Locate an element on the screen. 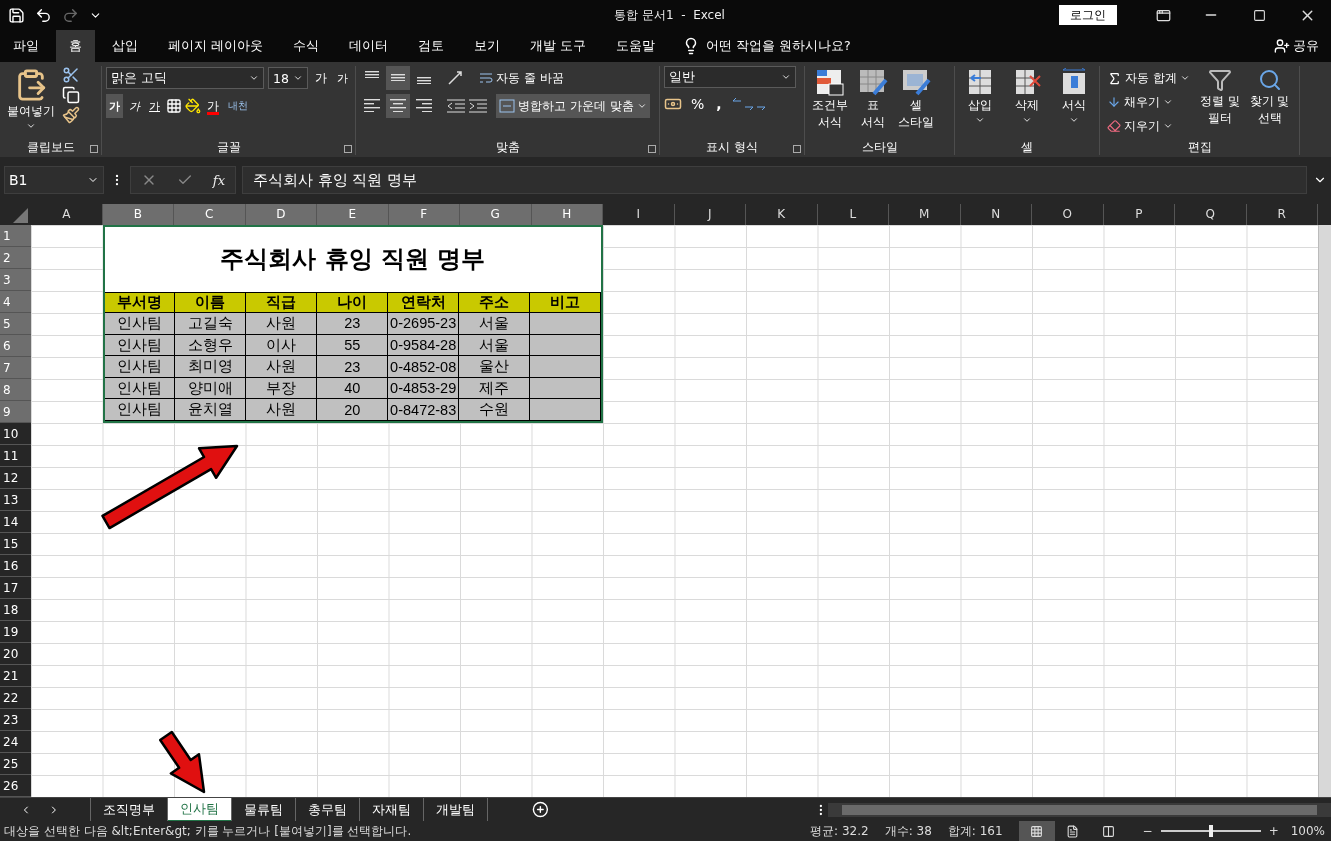  page-break-icon is located at coordinates (1109, 831).